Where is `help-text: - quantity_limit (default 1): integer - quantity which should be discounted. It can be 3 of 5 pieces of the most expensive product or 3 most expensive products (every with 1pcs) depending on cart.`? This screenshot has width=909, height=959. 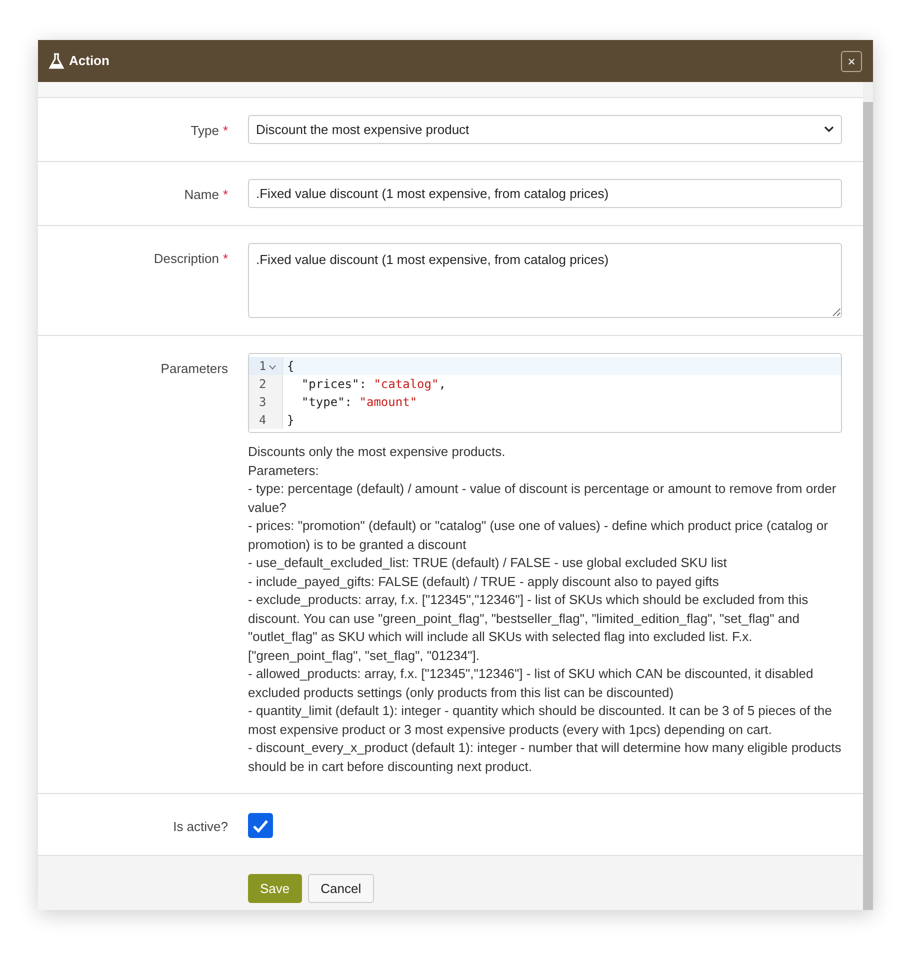 help-text: - quantity_limit (default 1): integer - quantity which should be discounted. It can be 3 of 5 pieces of the most expensive product or 3 most expensive products (every with 1pcs) depending on cart. is located at coordinates (540, 720).